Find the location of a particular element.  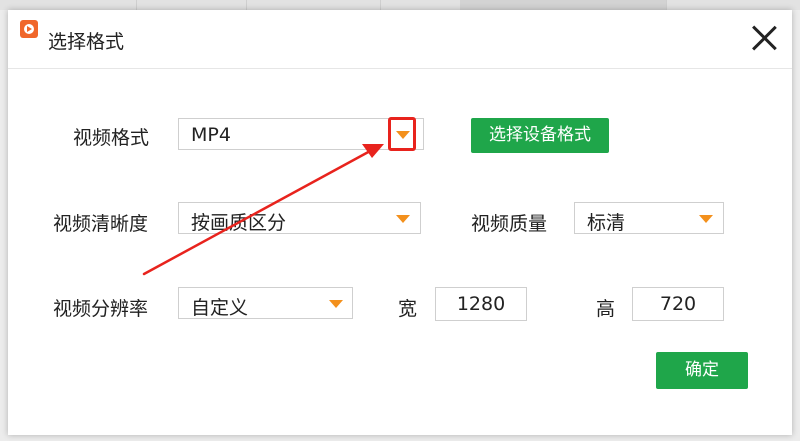

video-resolution-value: 自定义 is located at coordinates (220, 308).